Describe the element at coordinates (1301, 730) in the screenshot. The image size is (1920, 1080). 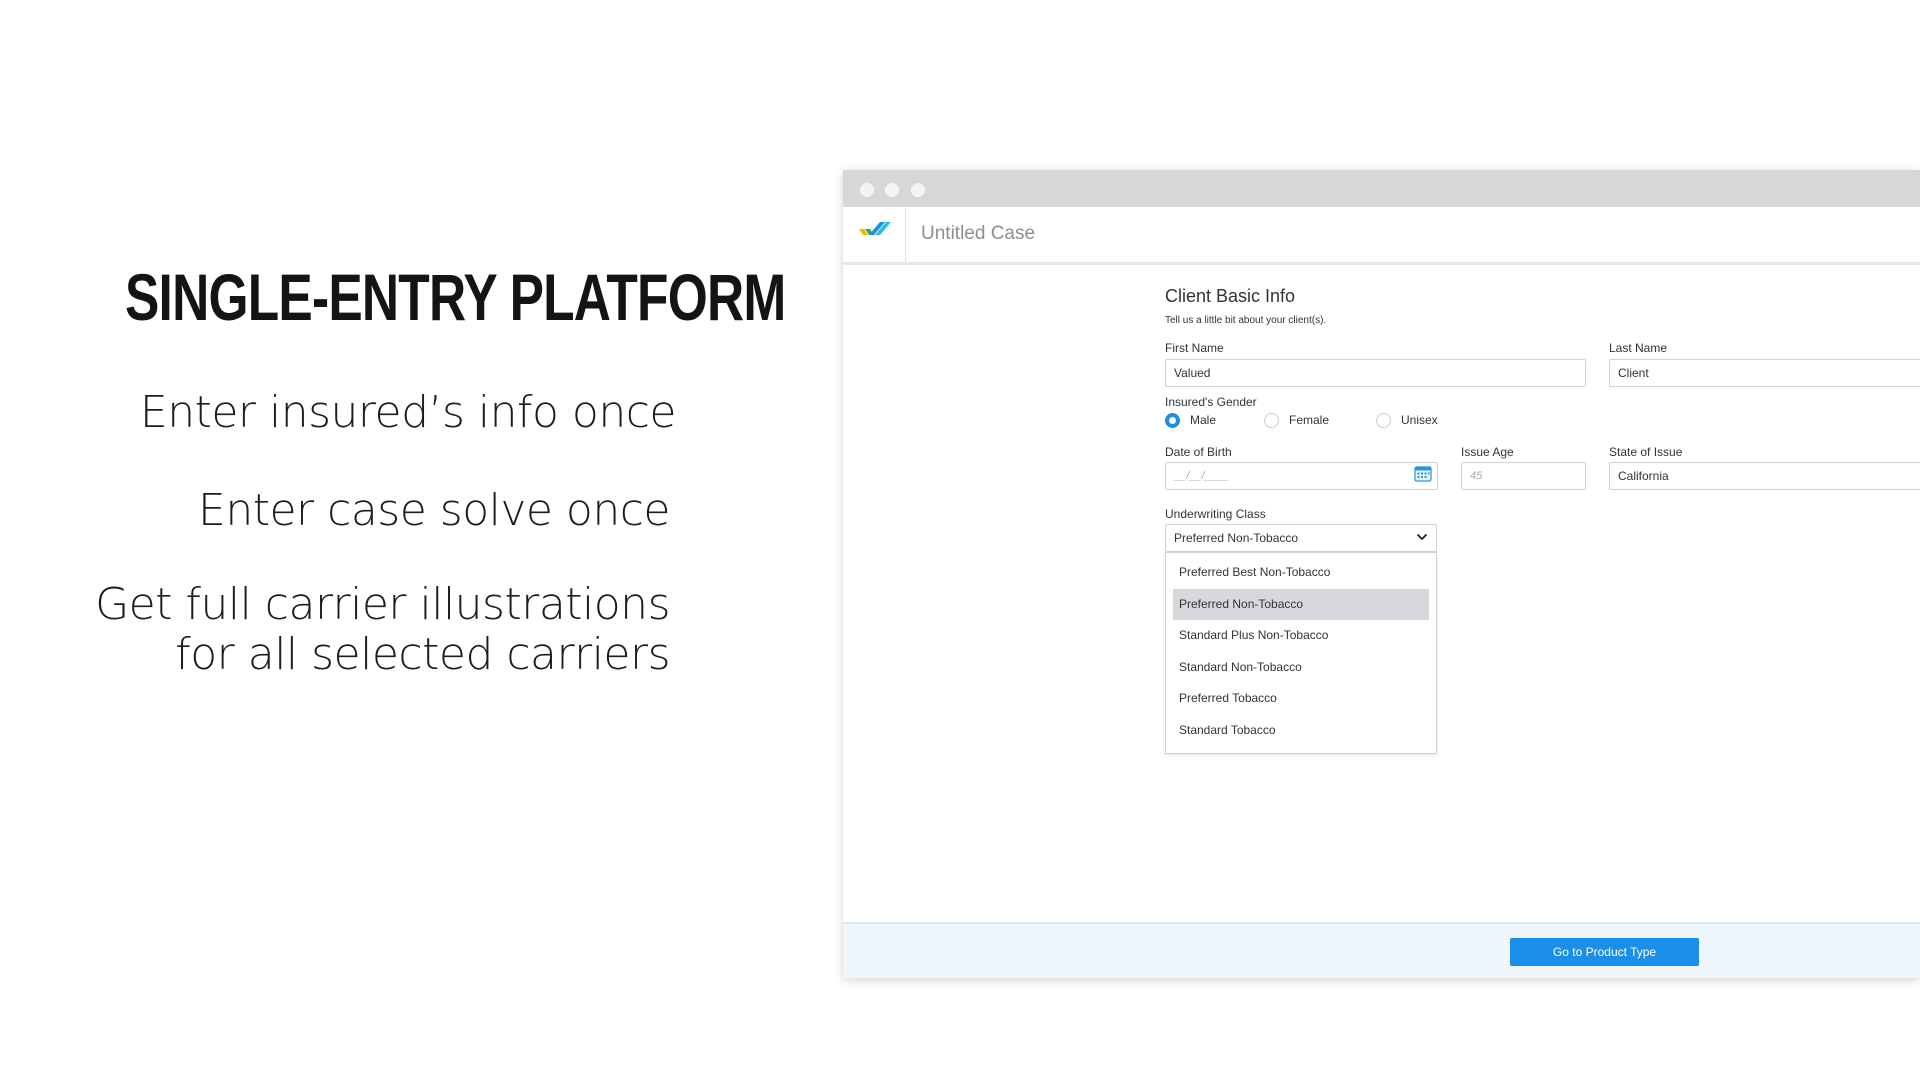
I see `dropdown-option: Standard Tobacco` at that location.